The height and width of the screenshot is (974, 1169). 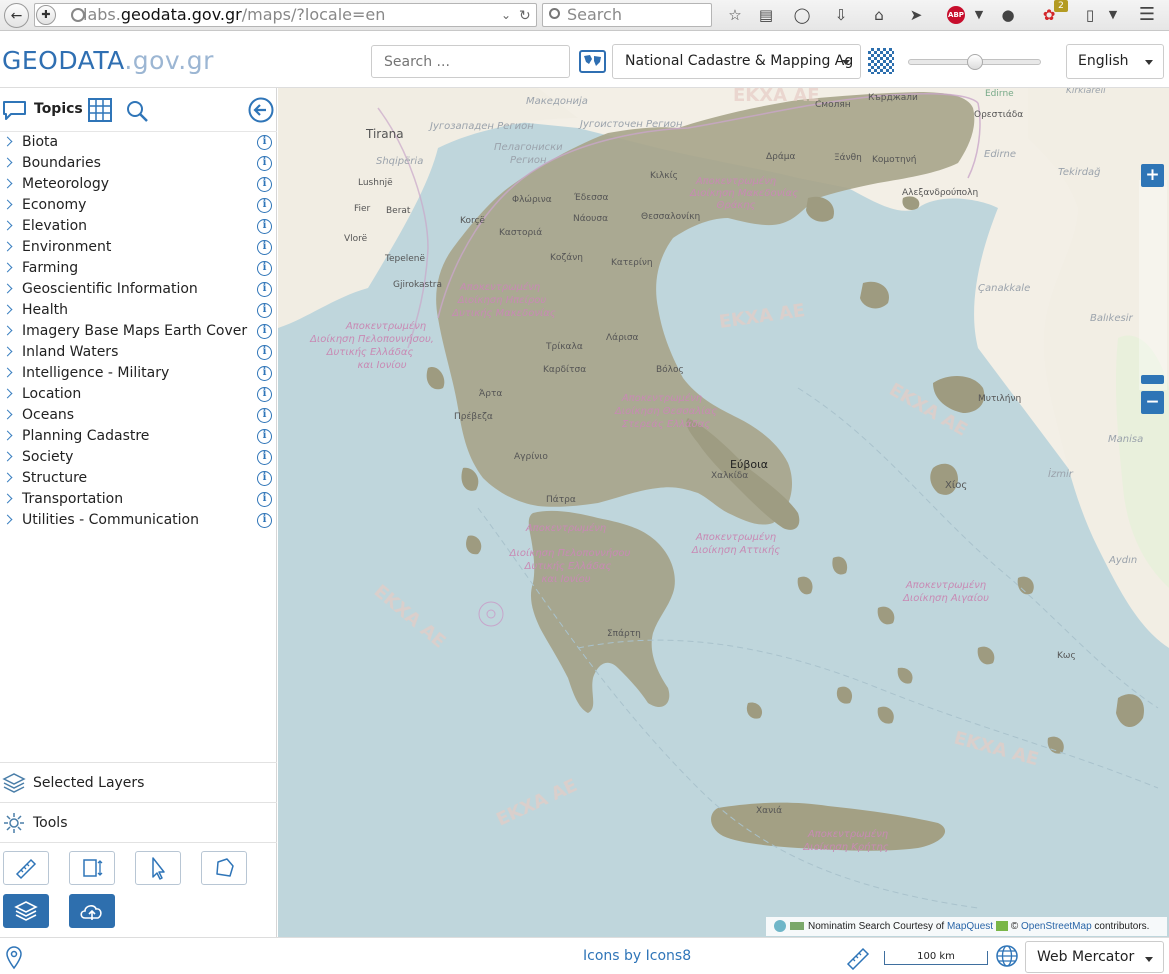 I want to click on basemap-provider-select: National Cadastre & Mapping Ag, so click(x=736, y=61).